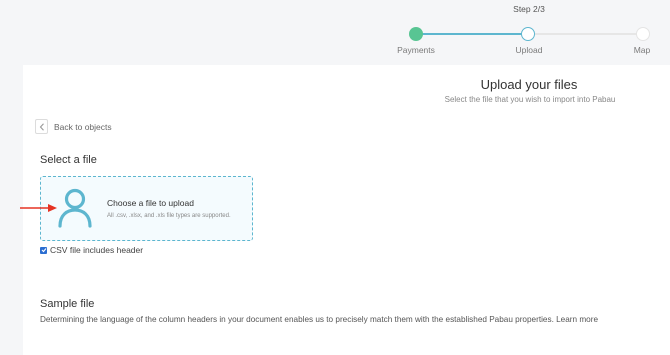 This screenshot has height=355, width=670. What do you see at coordinates (75, 210) in the screenshot?
I see `user-icon` at bounding box center [75, 210].